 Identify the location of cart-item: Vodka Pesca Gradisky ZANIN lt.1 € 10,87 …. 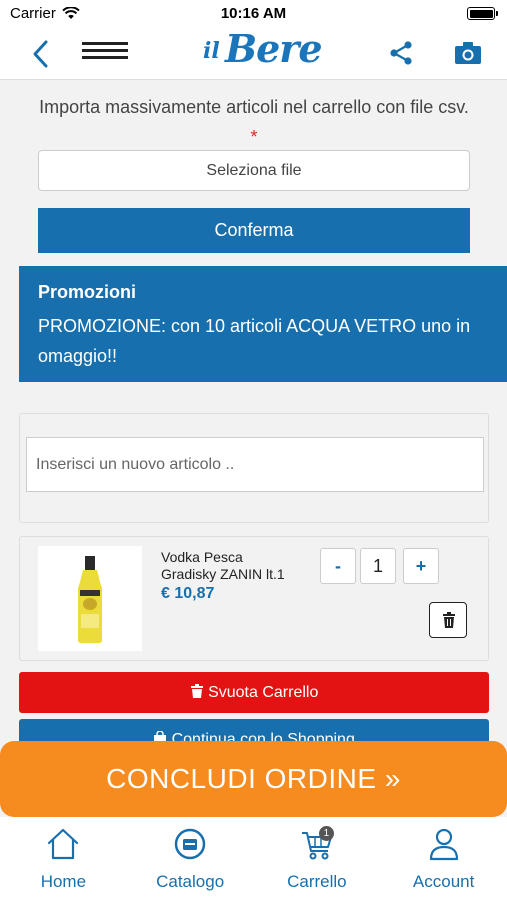
(254, 598).